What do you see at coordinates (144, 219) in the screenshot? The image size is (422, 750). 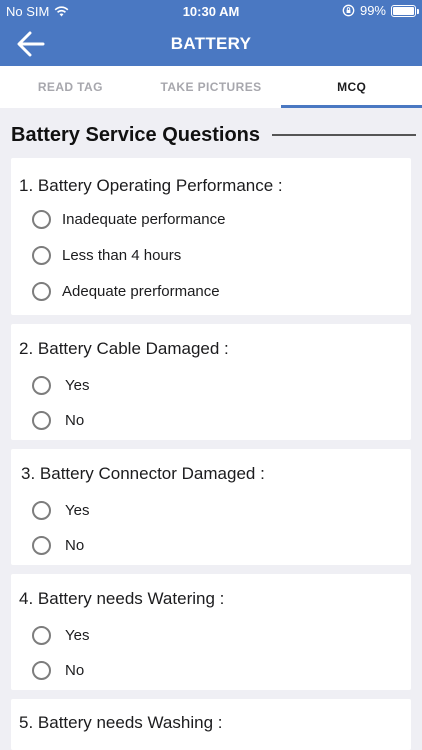 I see `option-label: Inadequate performance` at bounding box center [144, 219].